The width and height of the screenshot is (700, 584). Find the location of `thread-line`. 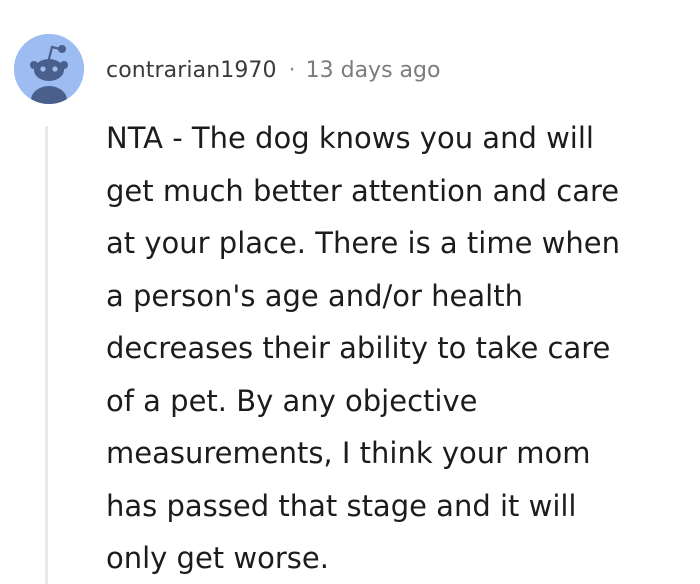

thread-line is located at coordinates (46, 355).